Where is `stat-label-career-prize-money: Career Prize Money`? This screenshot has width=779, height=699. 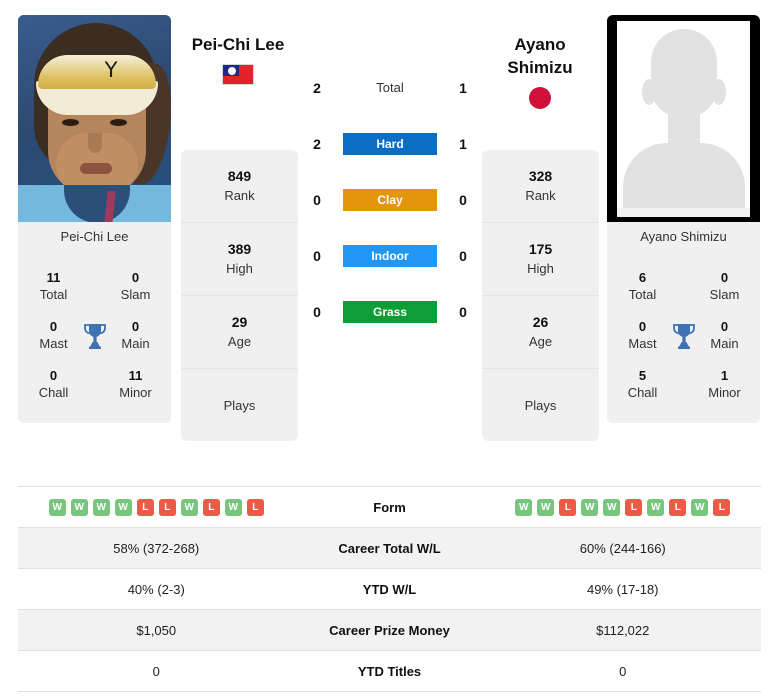 stat-label-career-prize-money: Career Prize Money is located at coordinates (389, 630).